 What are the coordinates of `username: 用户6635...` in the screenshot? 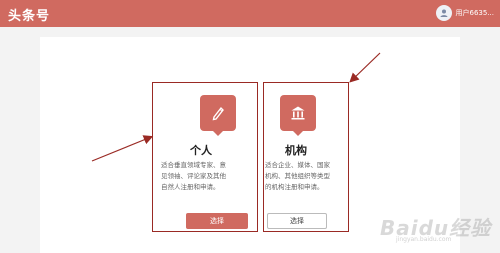 It's located at (475, 13).